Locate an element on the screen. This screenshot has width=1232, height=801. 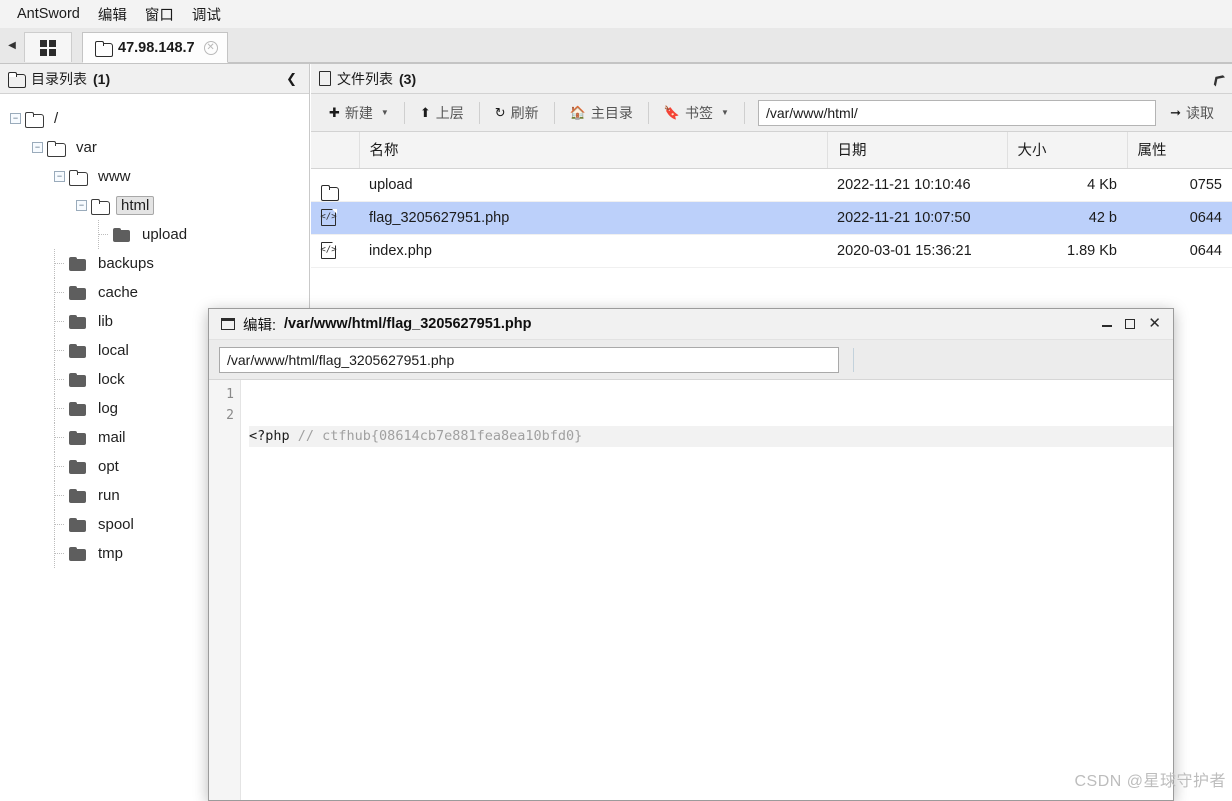
column-header-name: 名称 is located at coordinates (593, 150).